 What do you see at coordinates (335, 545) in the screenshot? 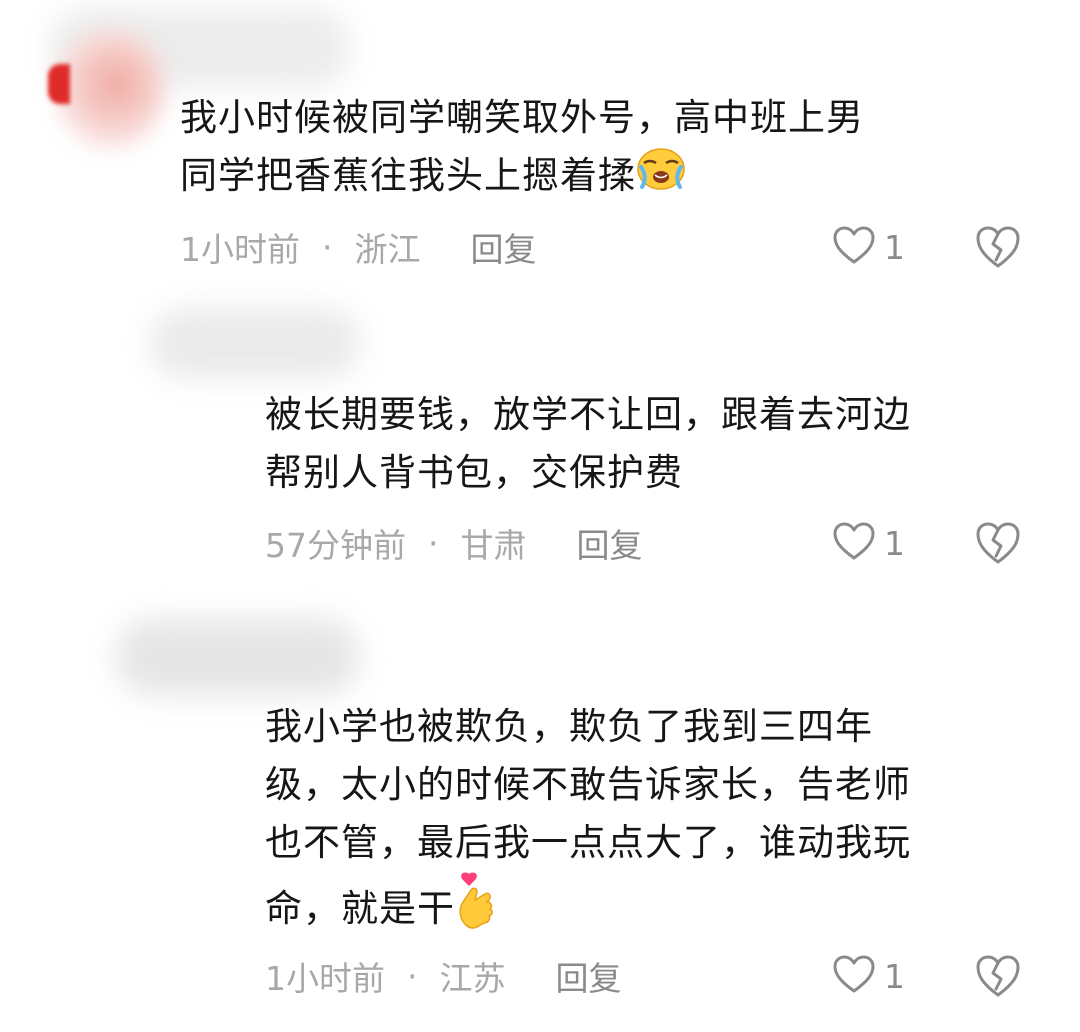
I see `comment-time: 57分钟前` at bounding box center [335, 545].